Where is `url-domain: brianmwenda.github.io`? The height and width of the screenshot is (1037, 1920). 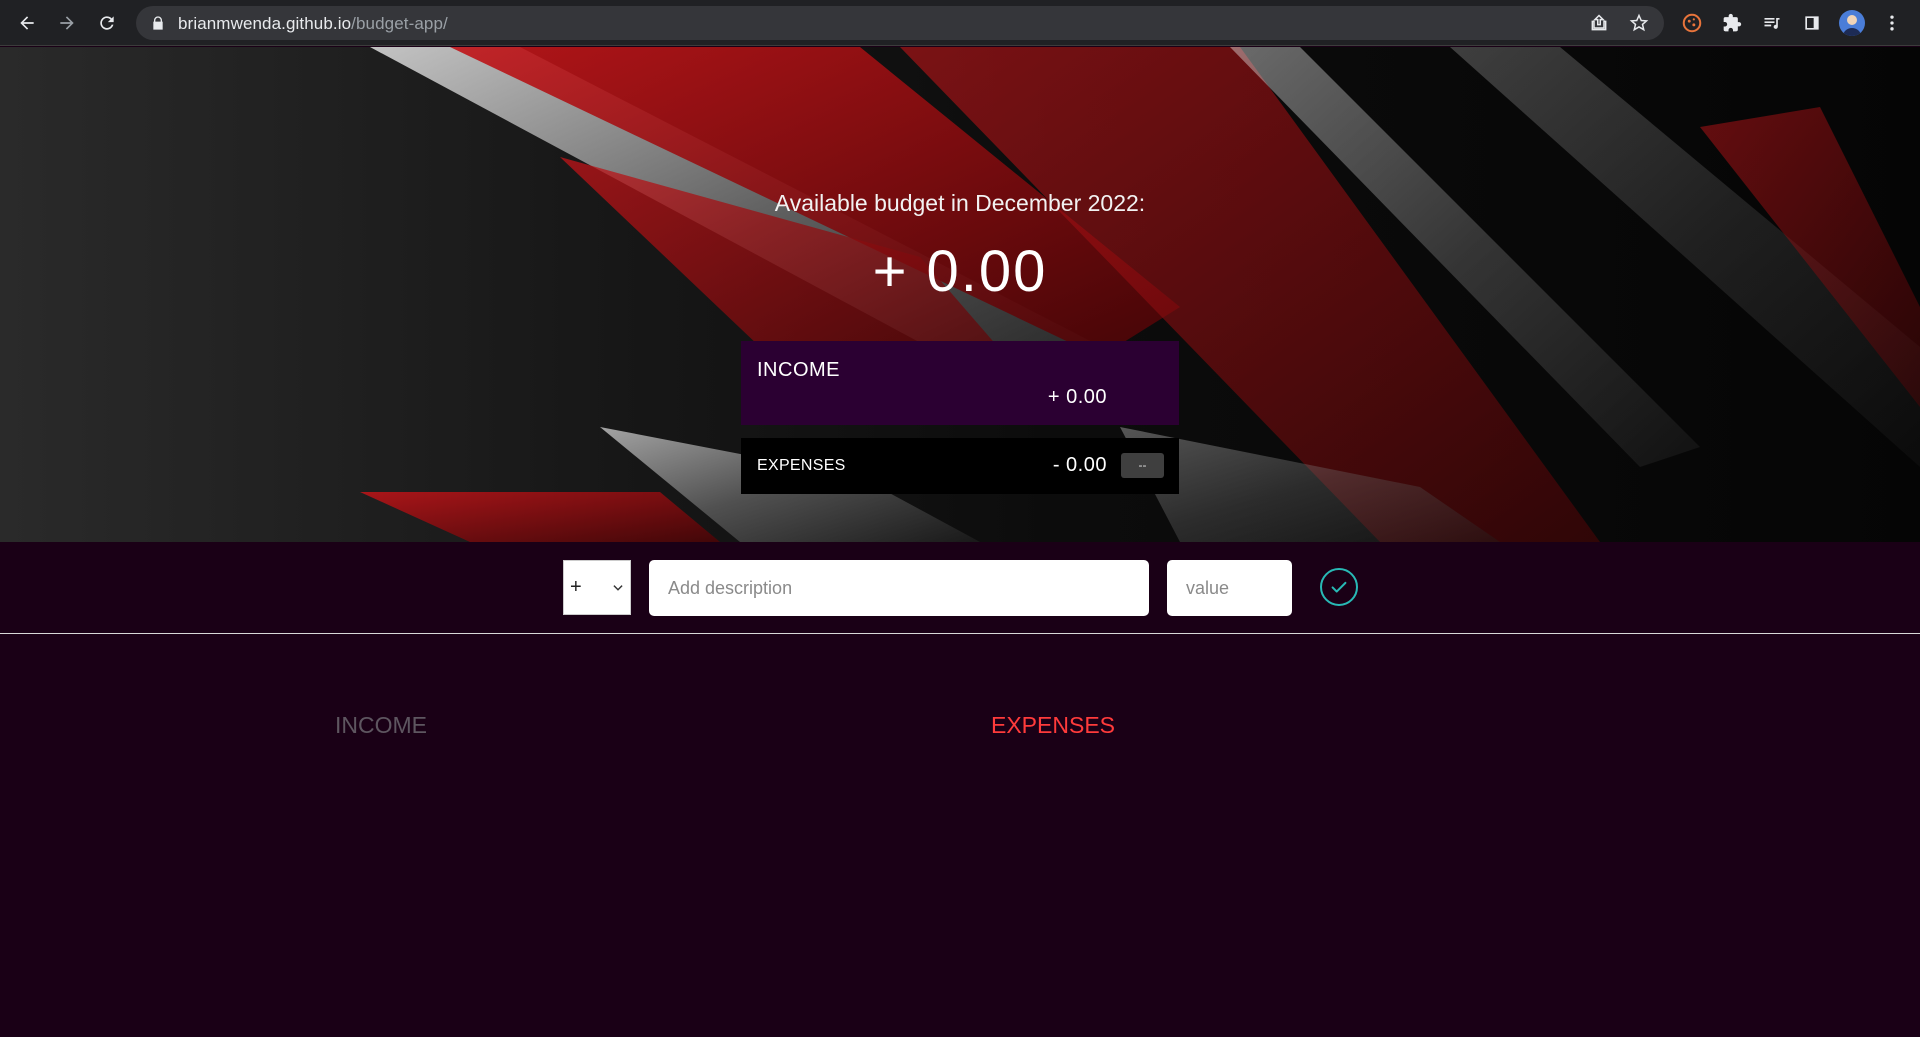 url-domain: brianmwenda.github.io is located at coordinates (265, 23).